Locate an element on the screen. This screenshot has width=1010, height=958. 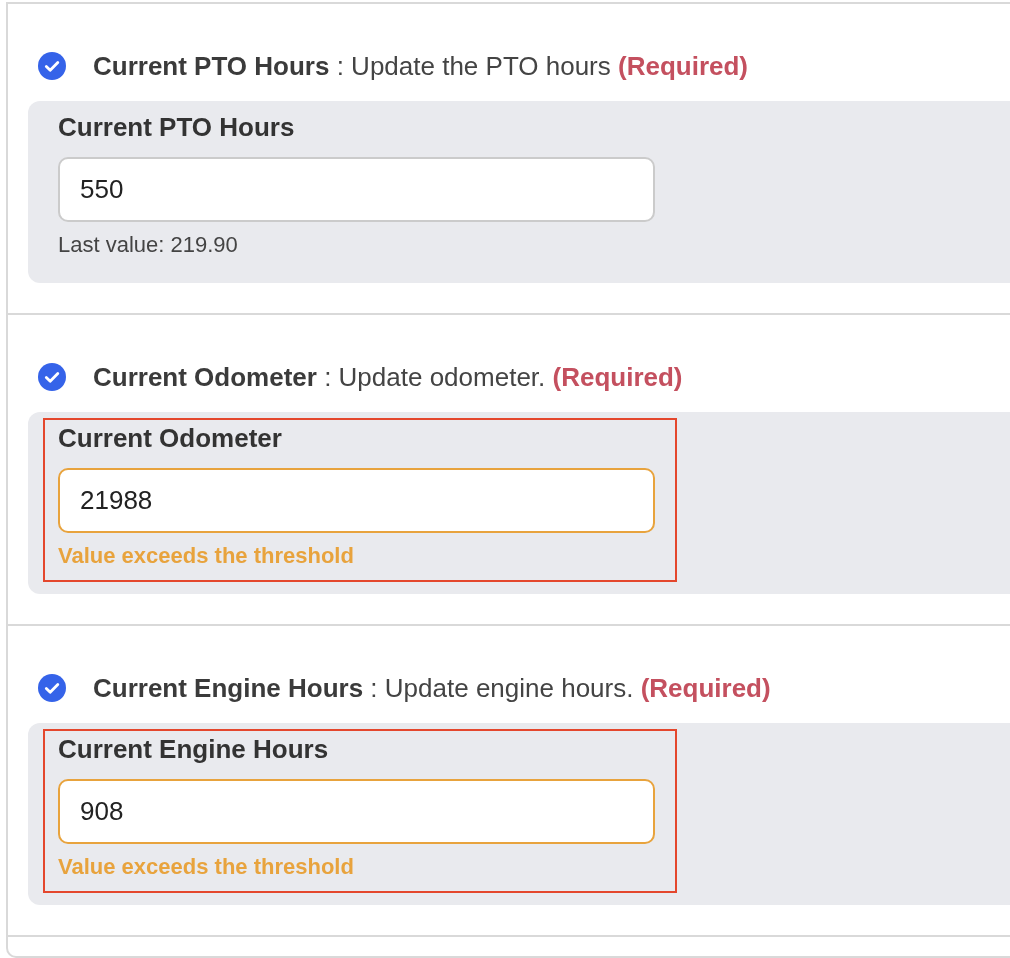
value-input: 21988 is located at coordinates (356, 500).